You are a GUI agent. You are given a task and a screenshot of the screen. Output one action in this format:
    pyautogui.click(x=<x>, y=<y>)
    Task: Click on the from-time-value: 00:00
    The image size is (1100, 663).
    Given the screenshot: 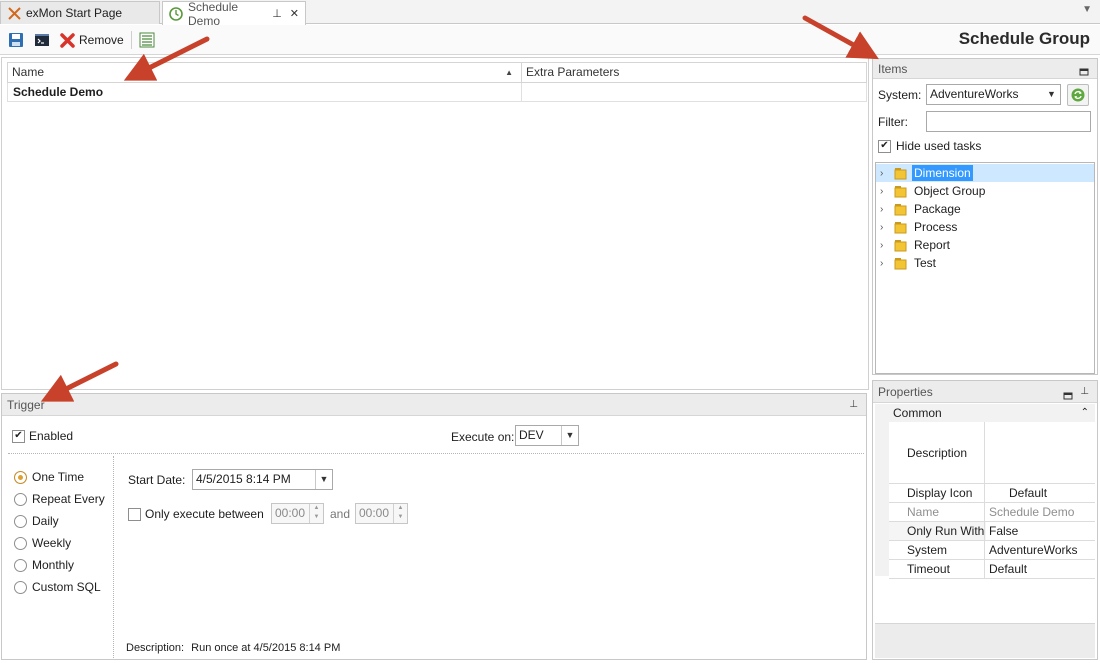 What is the action you would take?
    pyautogui.click(x=290, y=513)
    